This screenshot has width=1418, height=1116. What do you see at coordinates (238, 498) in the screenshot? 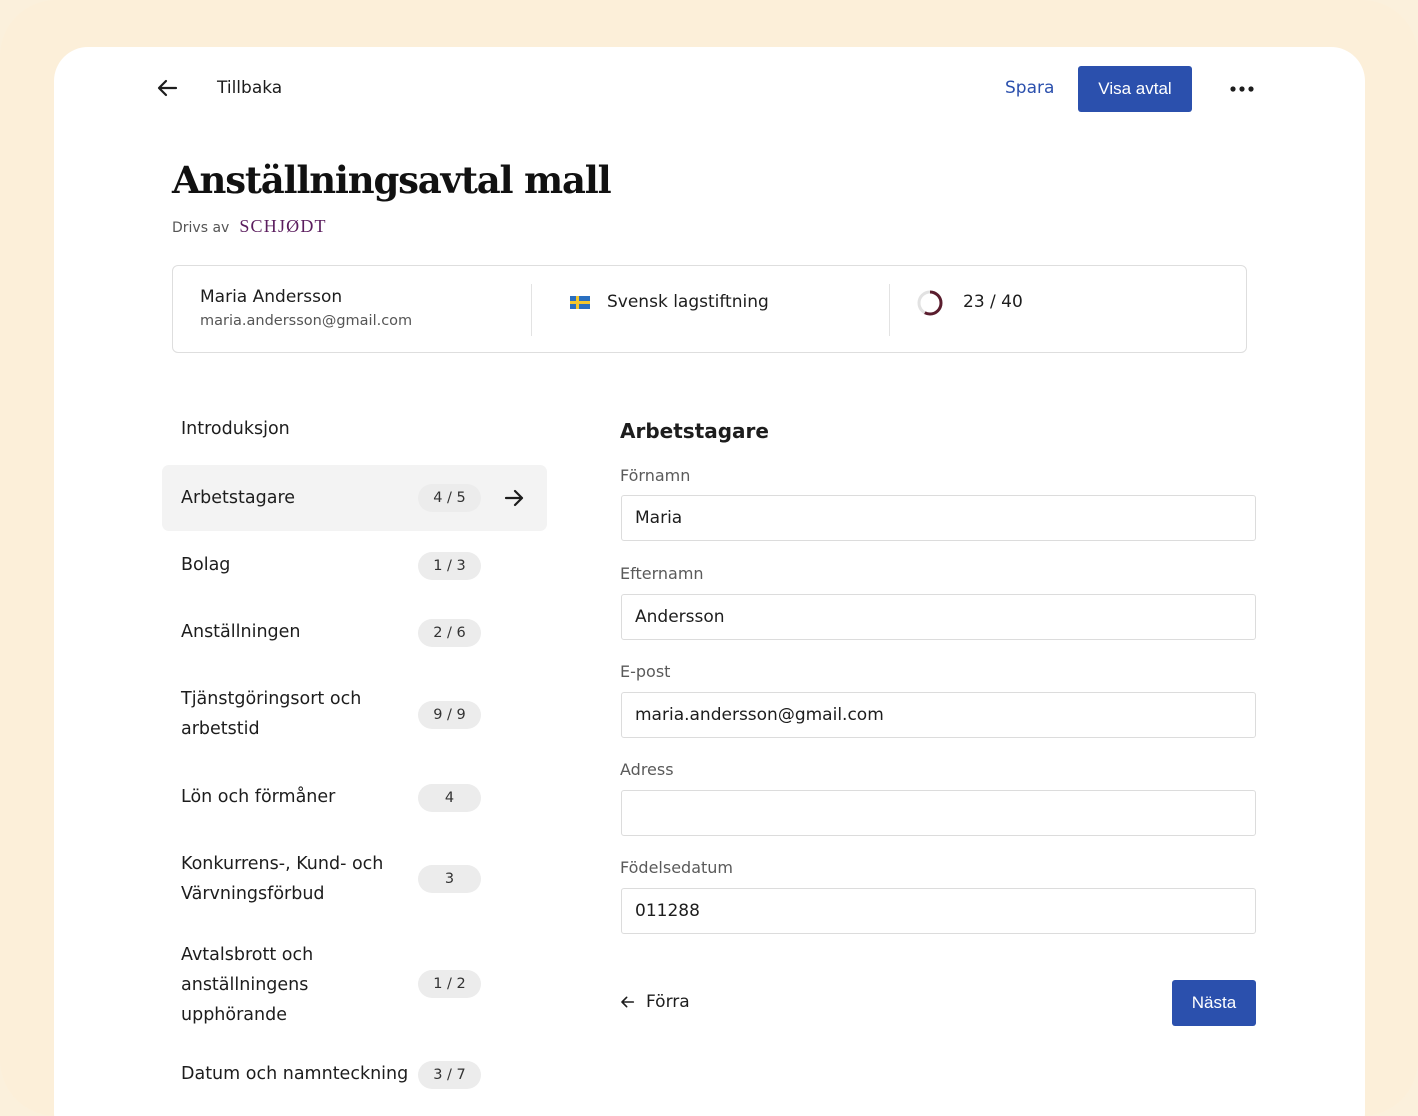
I see `nav-item-label: Arbetstagare` at bounding box center [238, 498].